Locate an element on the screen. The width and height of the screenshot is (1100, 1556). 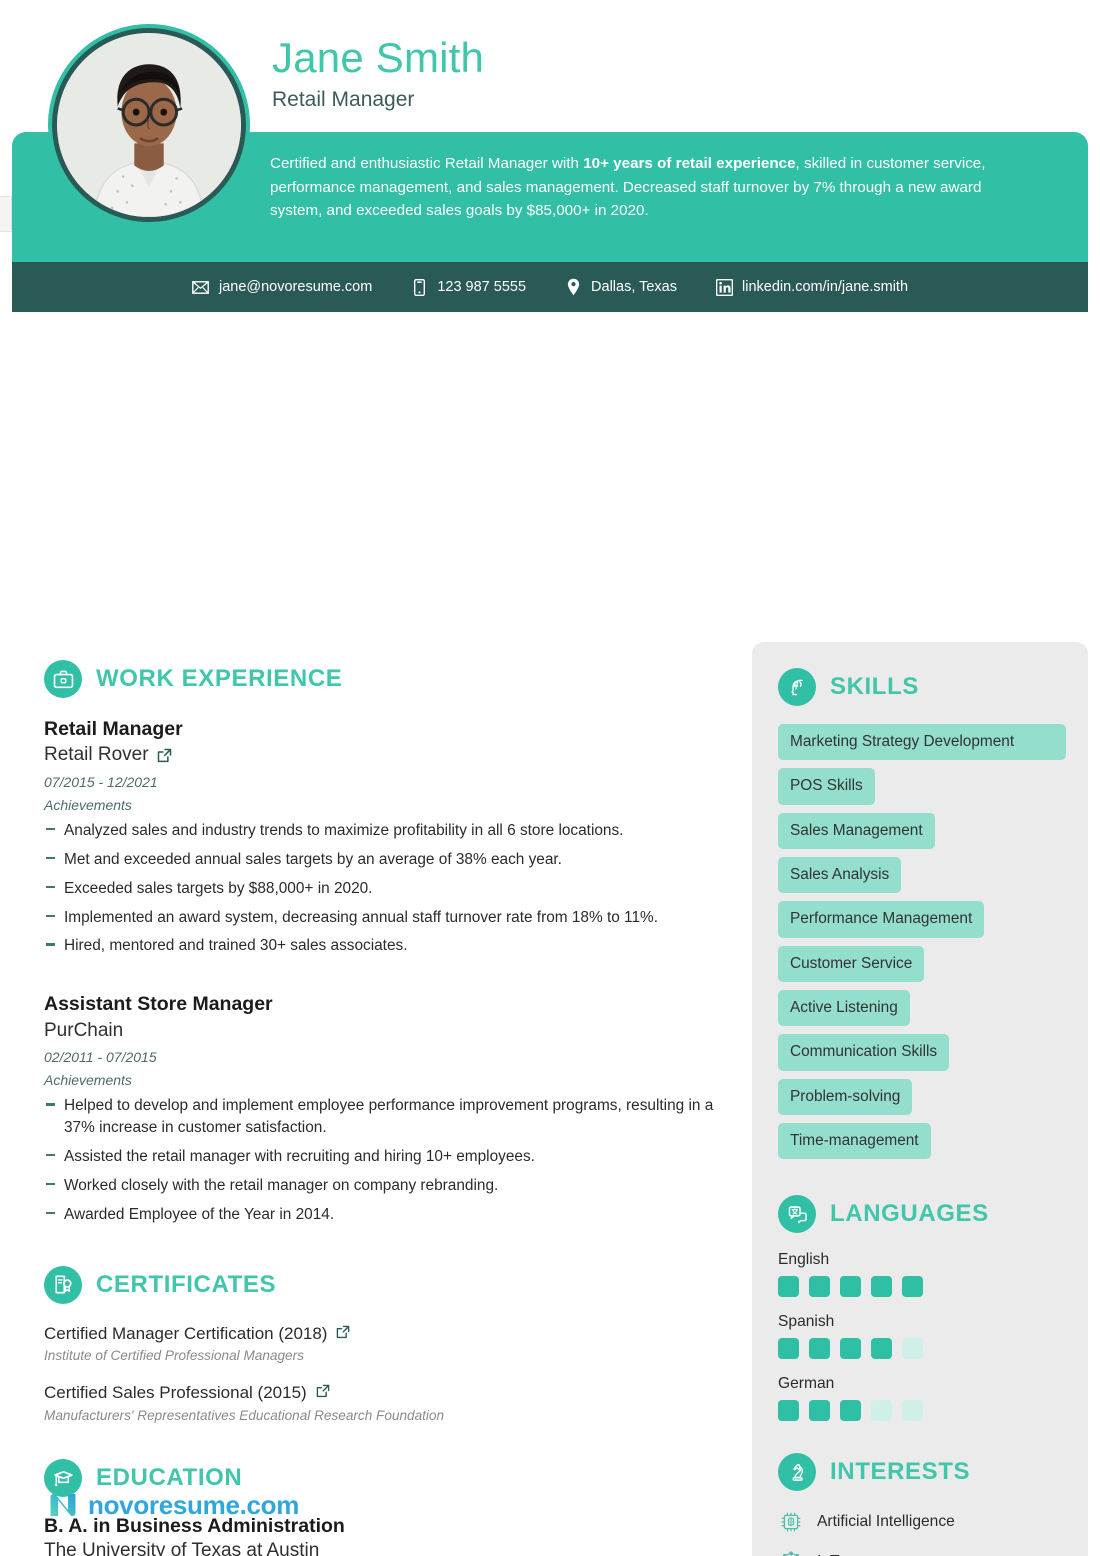
contact-phone: 123 987 5555 is located at coordinates (468, 287).